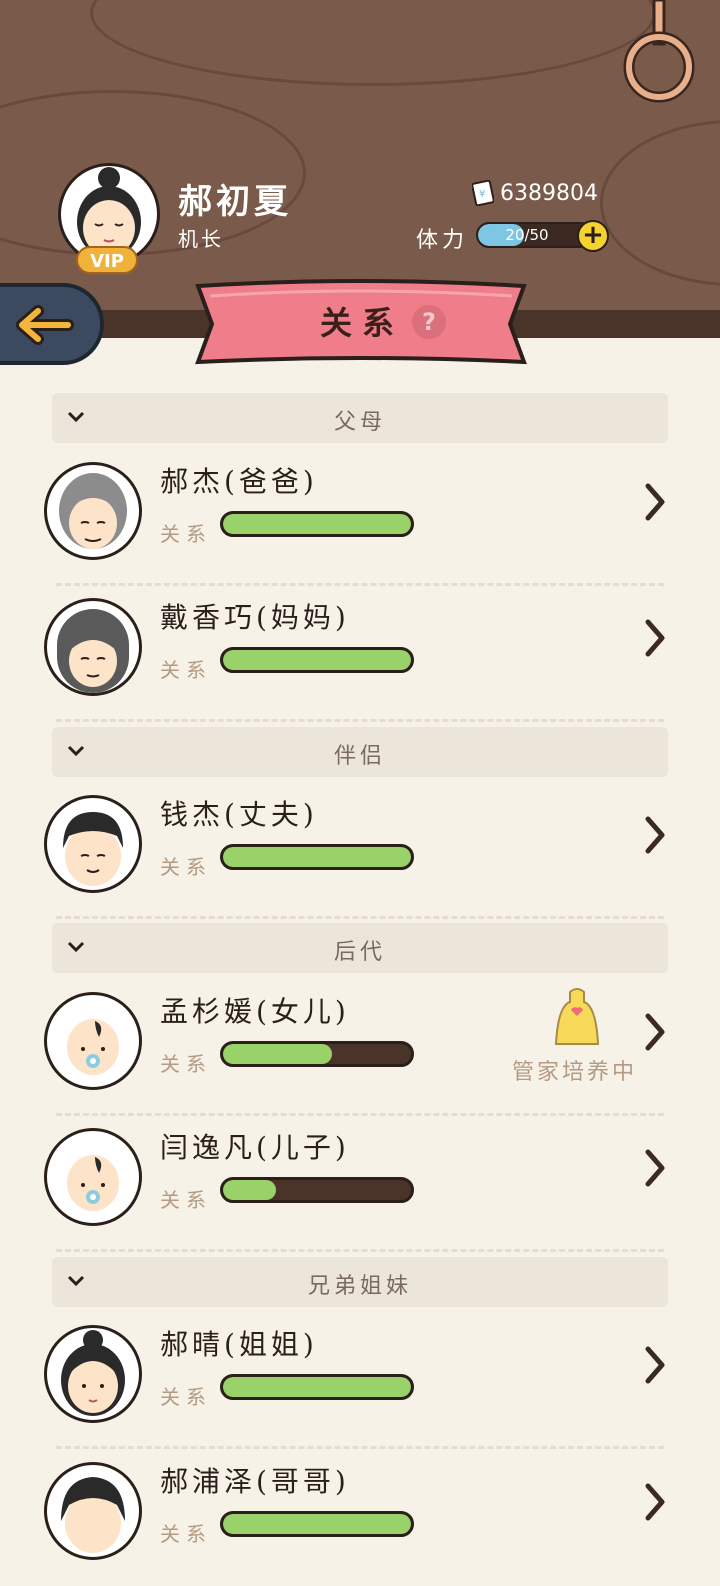 The image size is (720, 1586). Describe the element at coordinates (239, 481) in the screenshot. I see `member-name: 郝杰(爸爸)` at that location.